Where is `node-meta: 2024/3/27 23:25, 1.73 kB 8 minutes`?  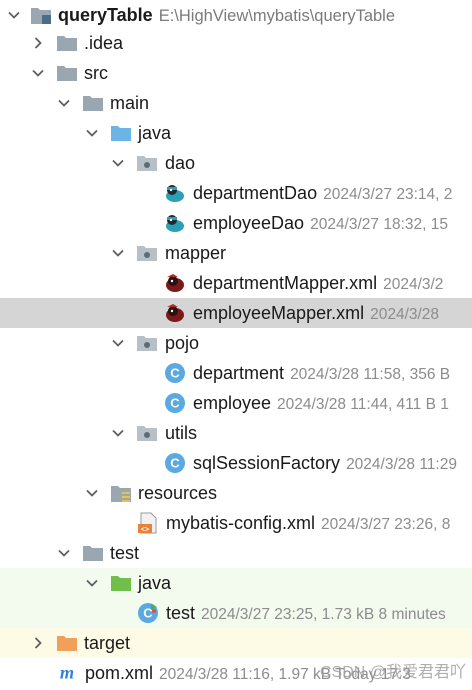
node-meta: 2024/3/27 23:25, 1.73 kB 8 minutes is located at coordinates (323, 614).